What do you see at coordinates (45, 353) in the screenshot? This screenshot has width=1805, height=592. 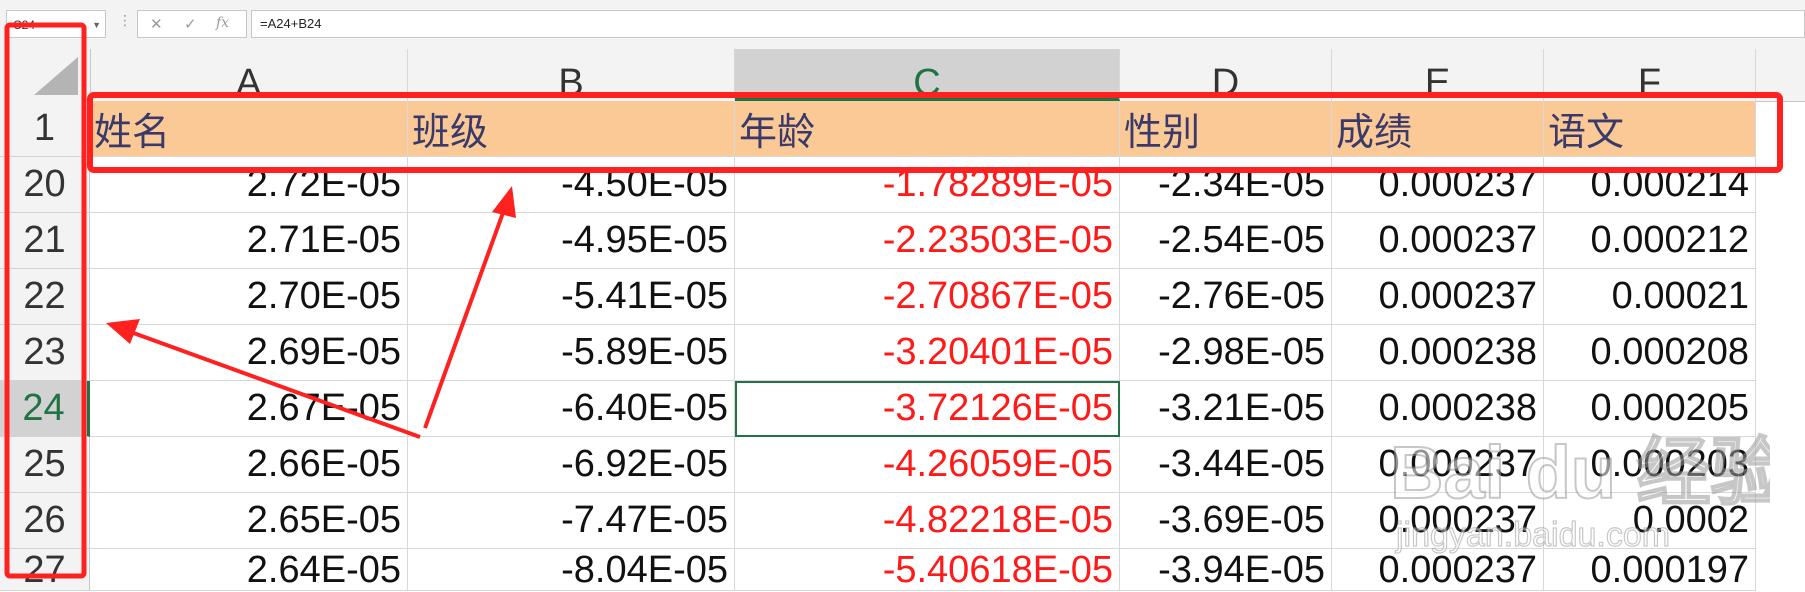 I see `row-header-23: 23` at bounding box center [45, 353].